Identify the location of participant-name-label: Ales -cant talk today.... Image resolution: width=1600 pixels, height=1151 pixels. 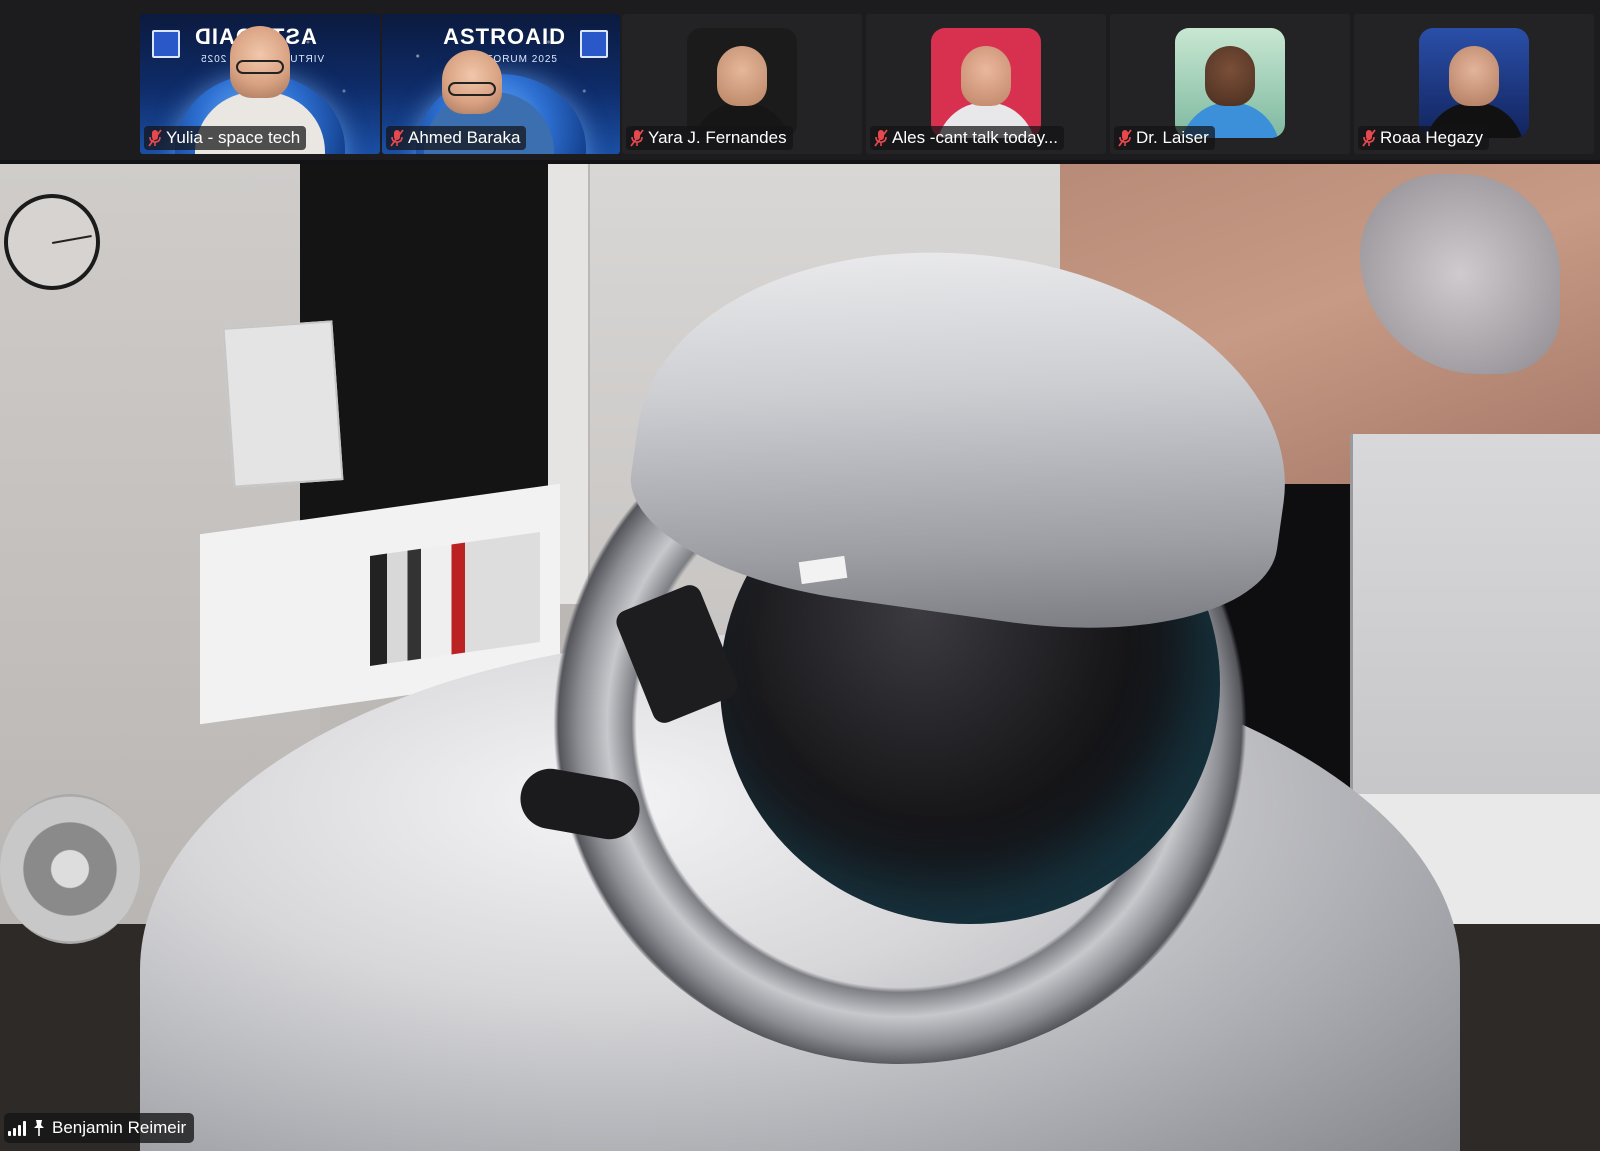
(967, 138).